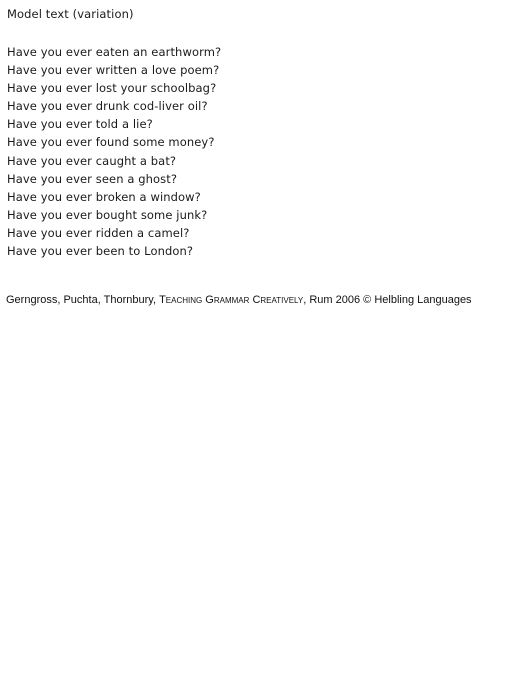 The width and height of the screenshot is (512, 700). I want to click on document-title: Model text (variation), so click(70, 14).